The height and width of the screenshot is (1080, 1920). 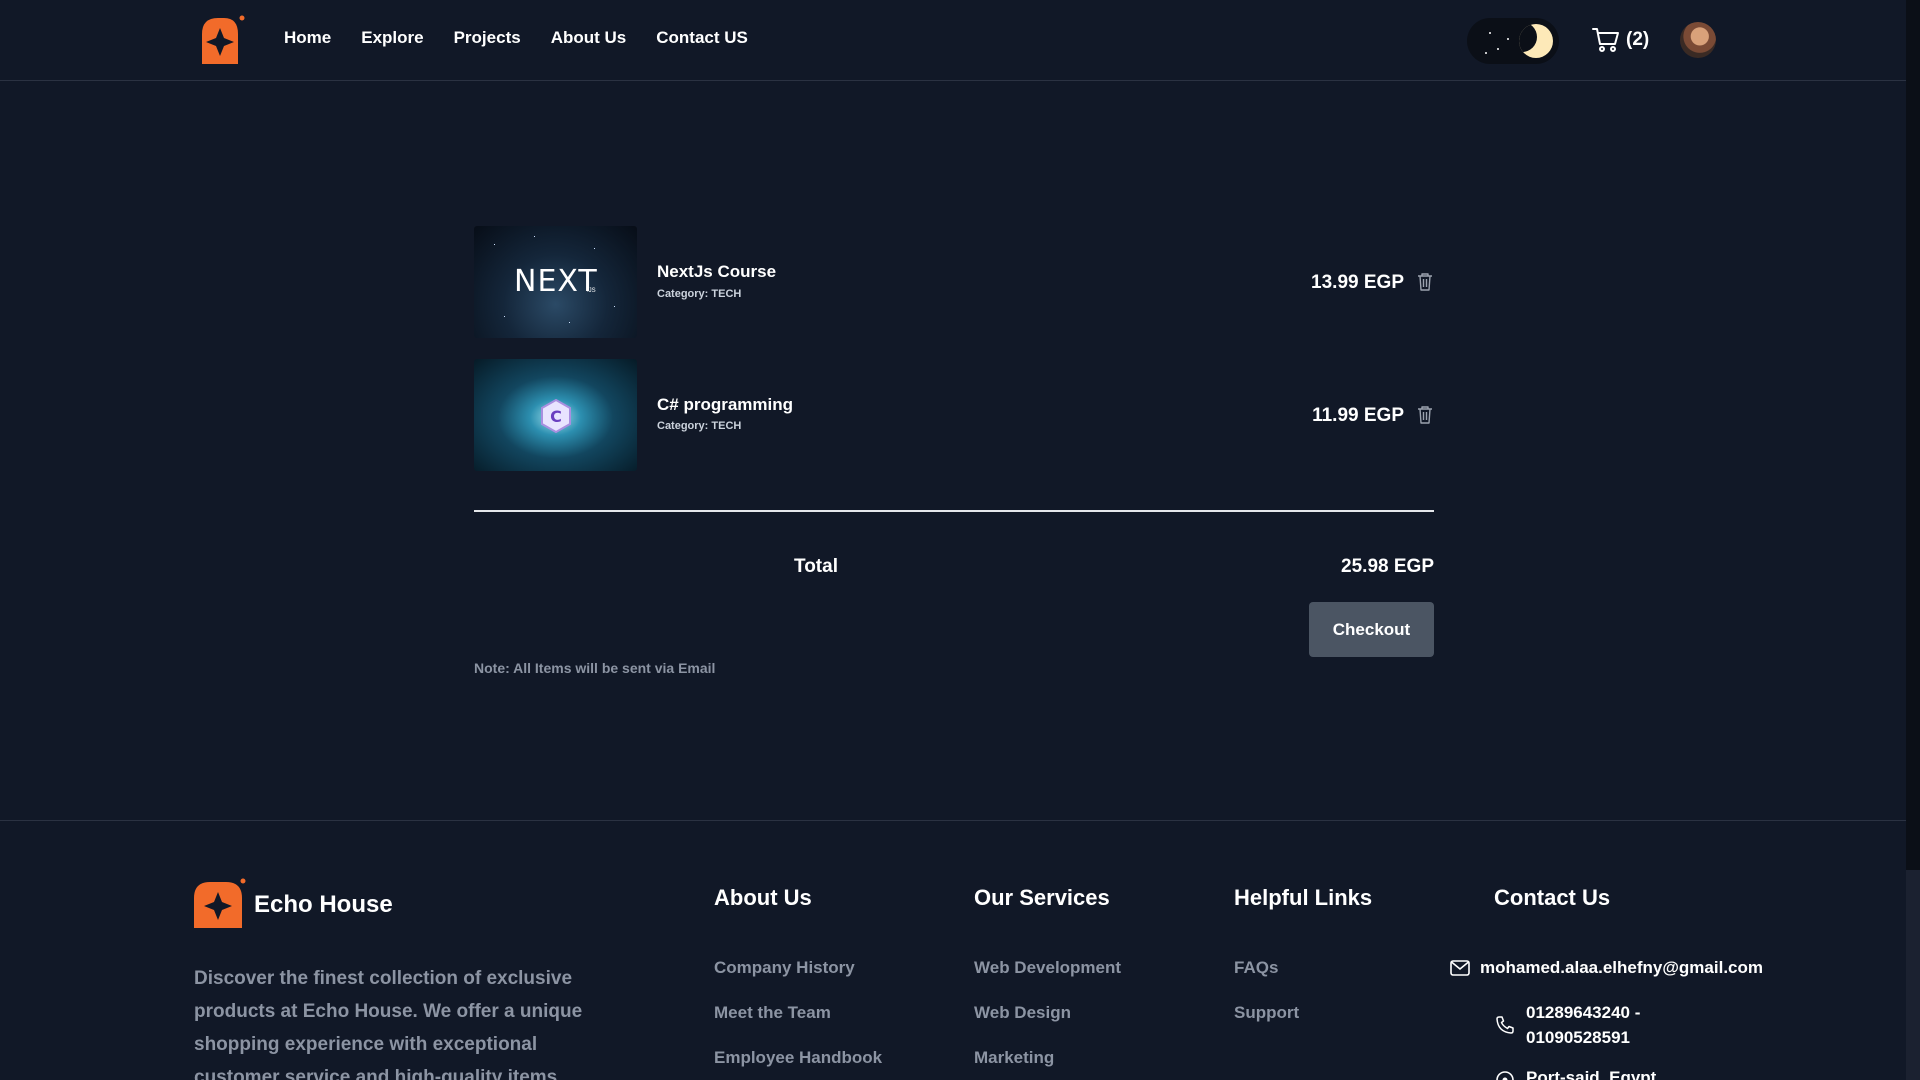 I want to click on footer-services-title: Our Services, so click(x=1042, y=897).